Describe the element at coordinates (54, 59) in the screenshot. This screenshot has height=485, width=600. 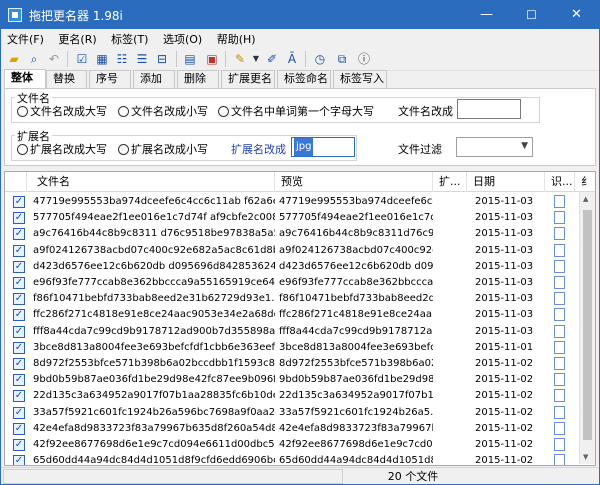
I see `undo-icon: ↶` at that location.